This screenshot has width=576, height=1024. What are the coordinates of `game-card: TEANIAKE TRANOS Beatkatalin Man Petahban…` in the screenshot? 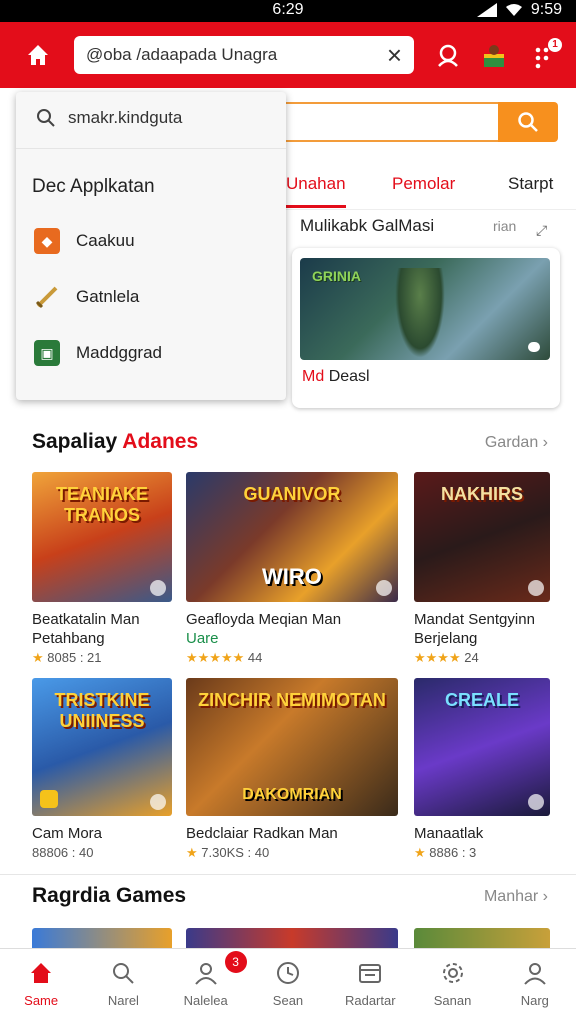 It's located at (102, 569).